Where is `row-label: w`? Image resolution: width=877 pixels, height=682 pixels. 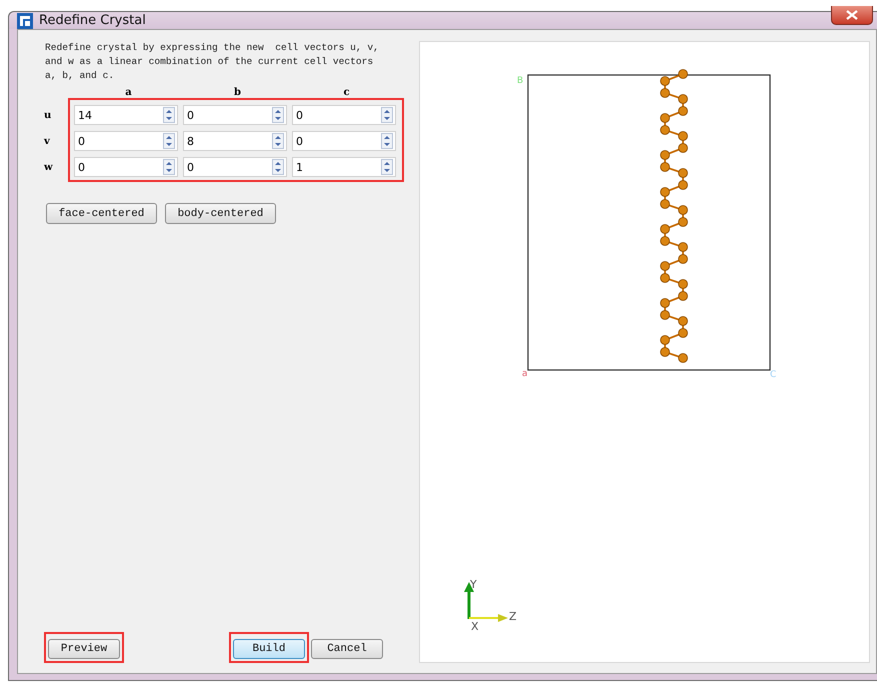 row-label: w is located at coordinates (48, 167).